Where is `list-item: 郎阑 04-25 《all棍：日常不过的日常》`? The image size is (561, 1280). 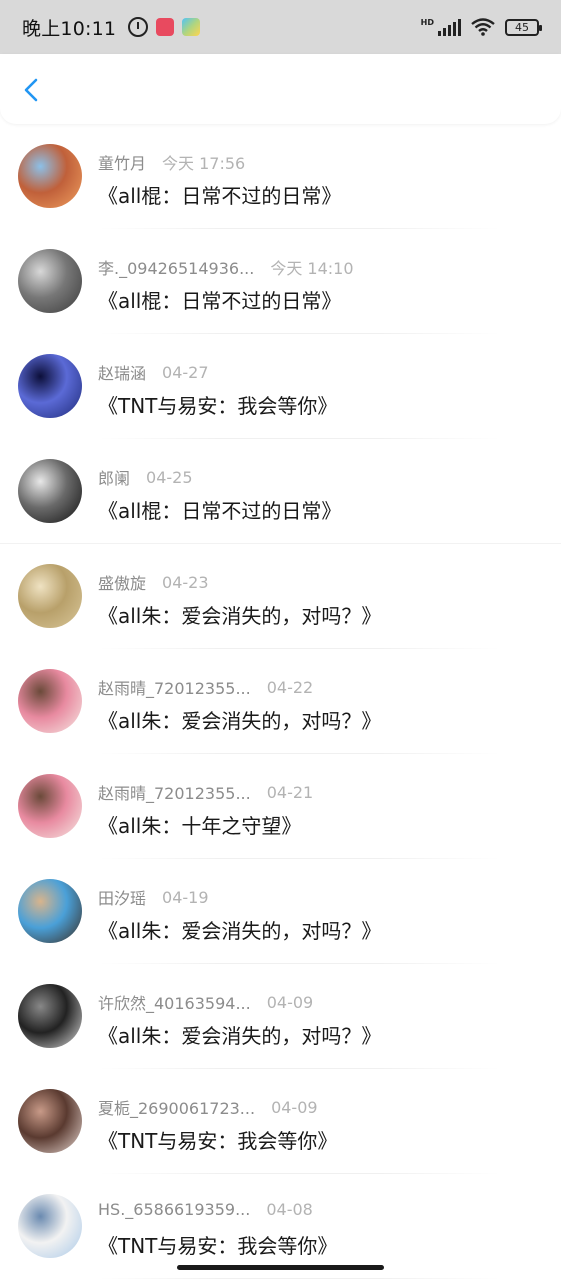
list-item: 郎阑 04-25 《all棍：日常不过的日常》 is located at coordinates (280, 491).